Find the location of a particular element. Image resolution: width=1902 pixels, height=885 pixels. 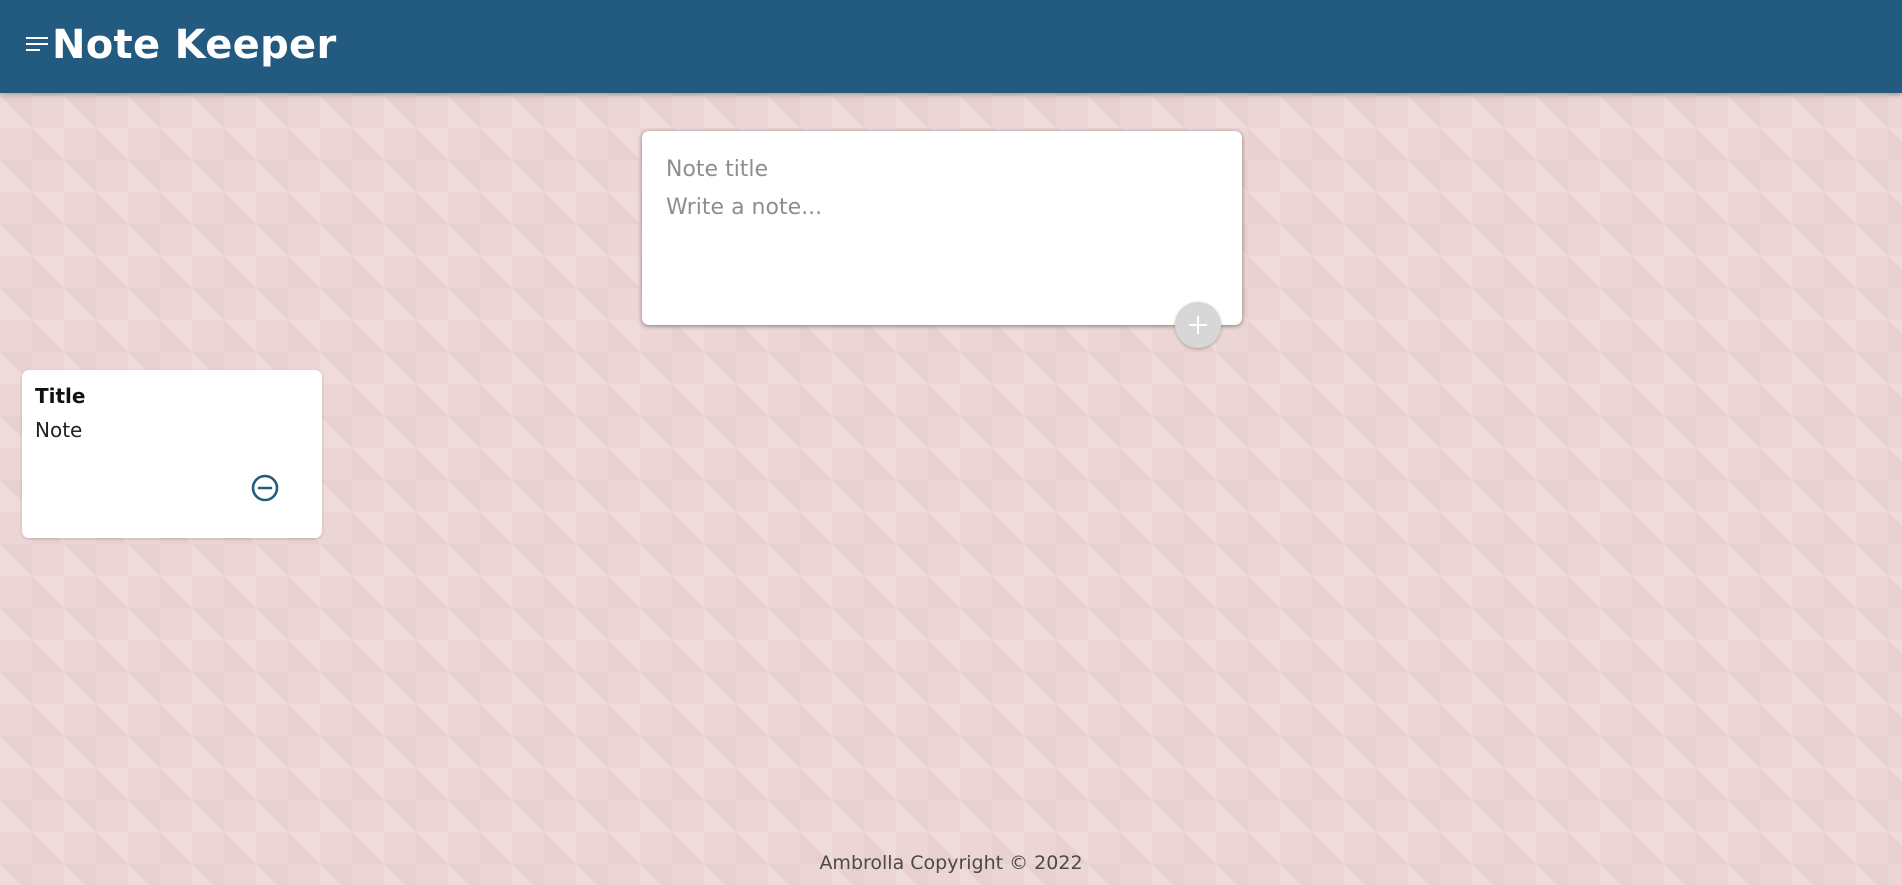

app-header: Note Keeper is located at coordinates (951, 46).